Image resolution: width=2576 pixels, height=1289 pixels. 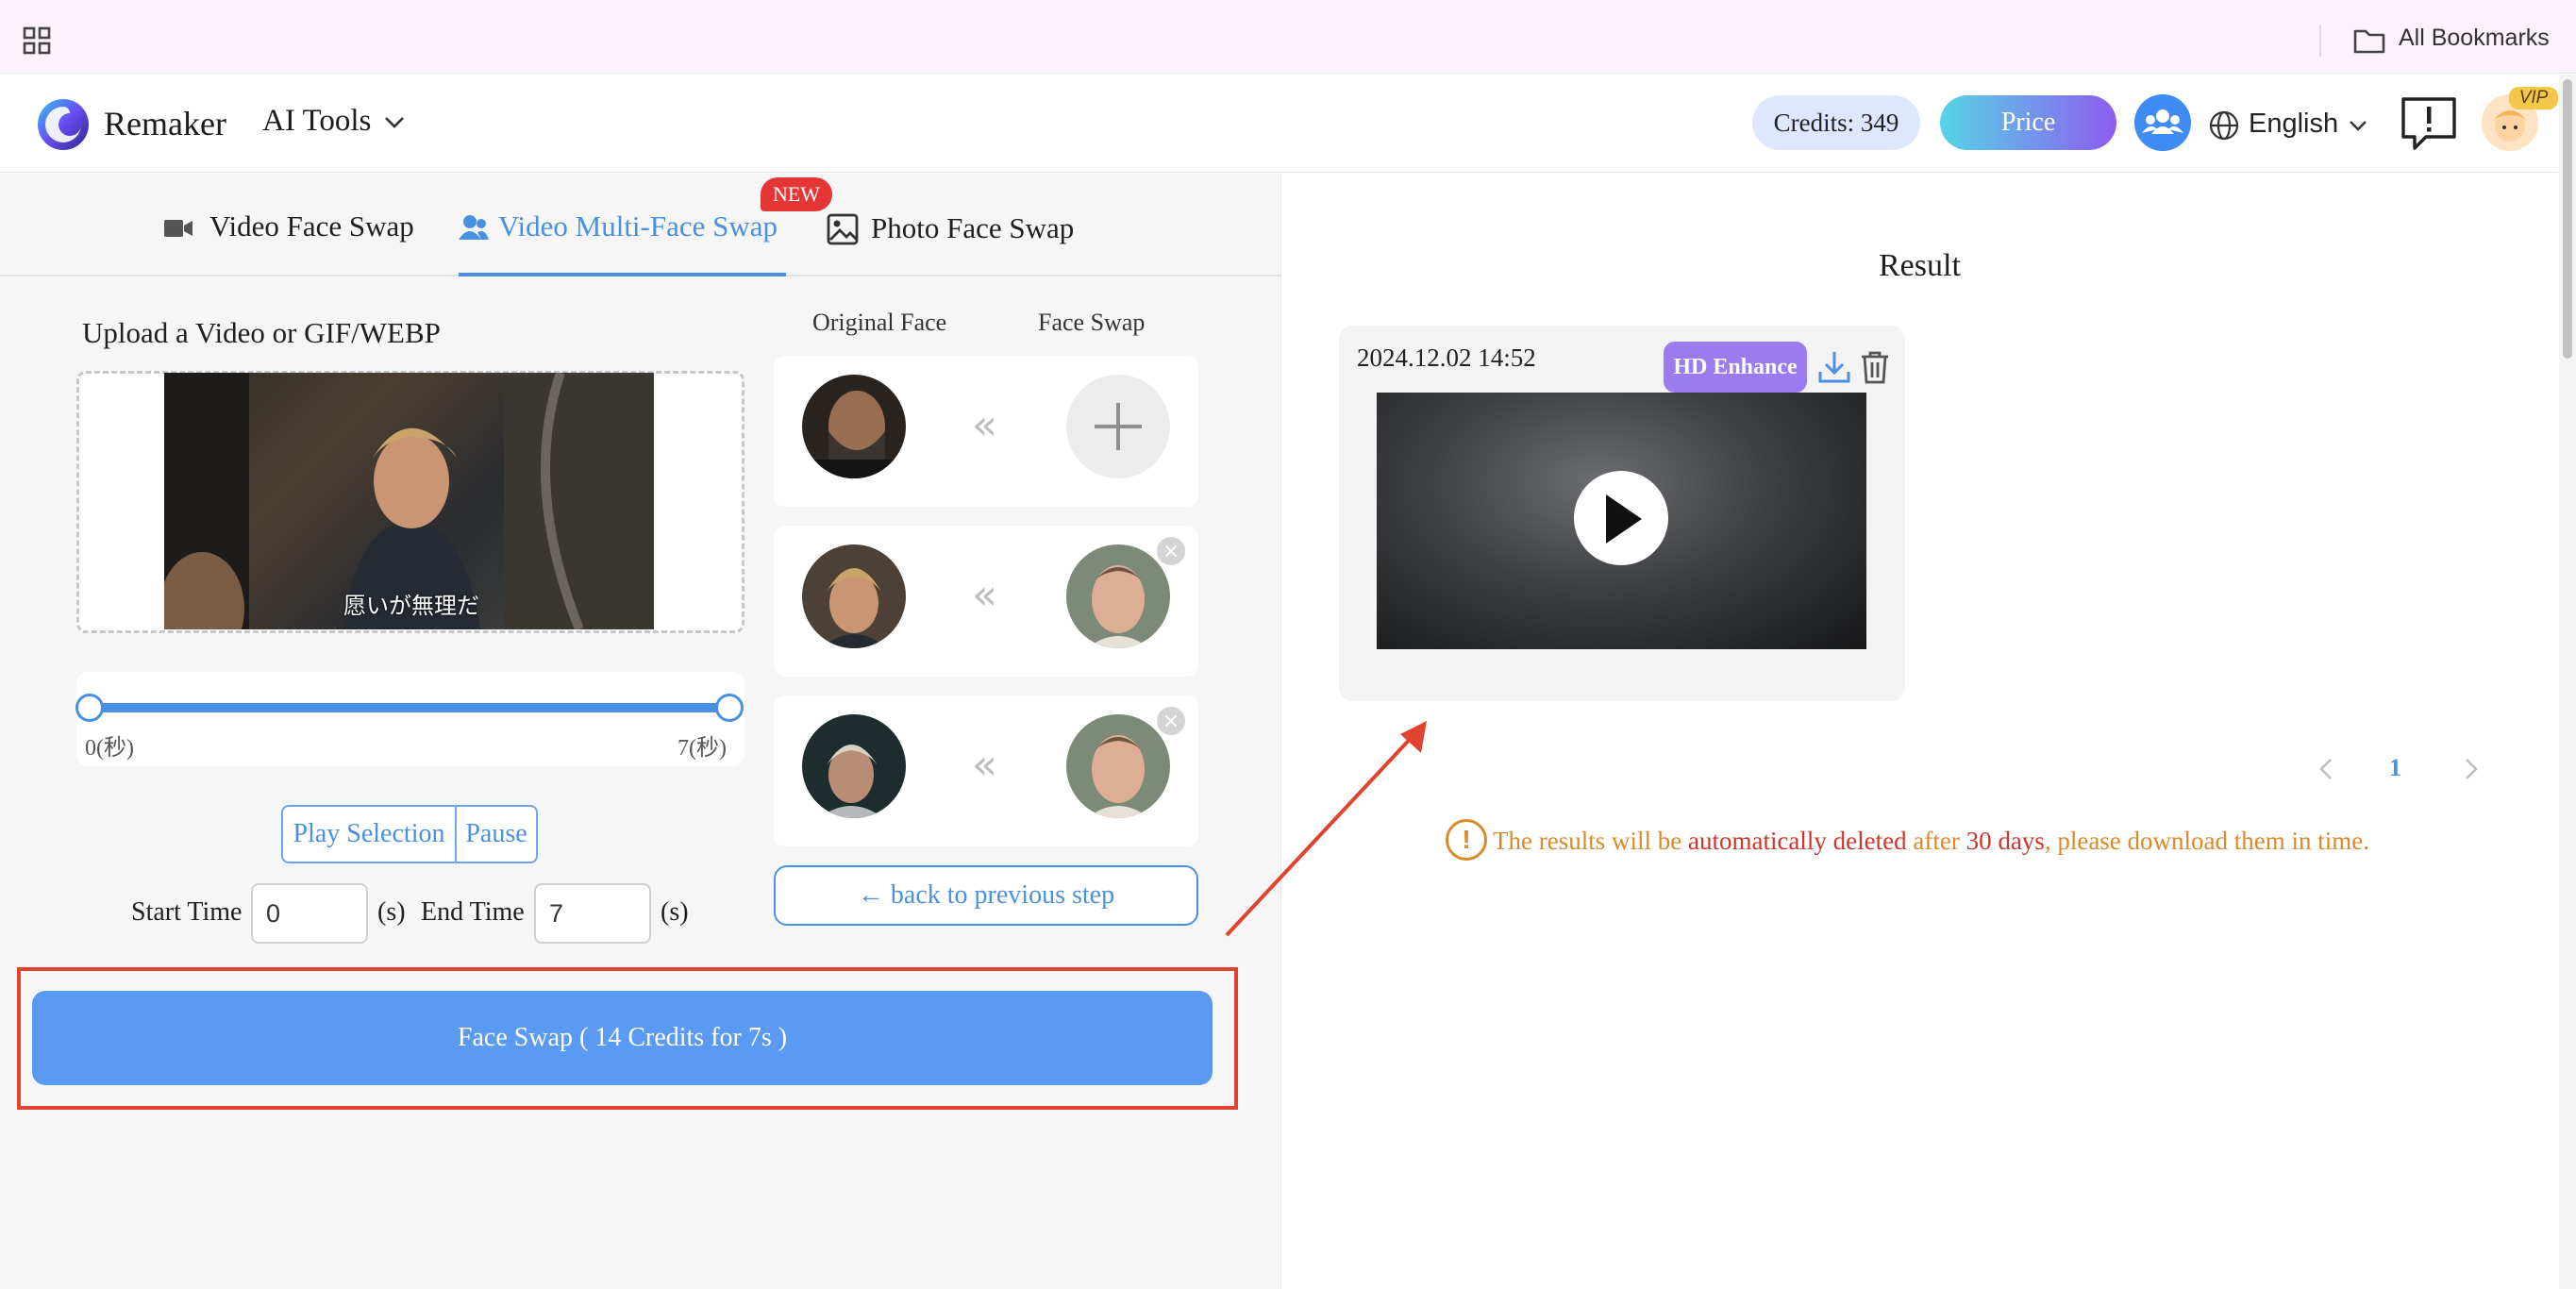 I want to click on users-icon, so click(x=474, y=227).